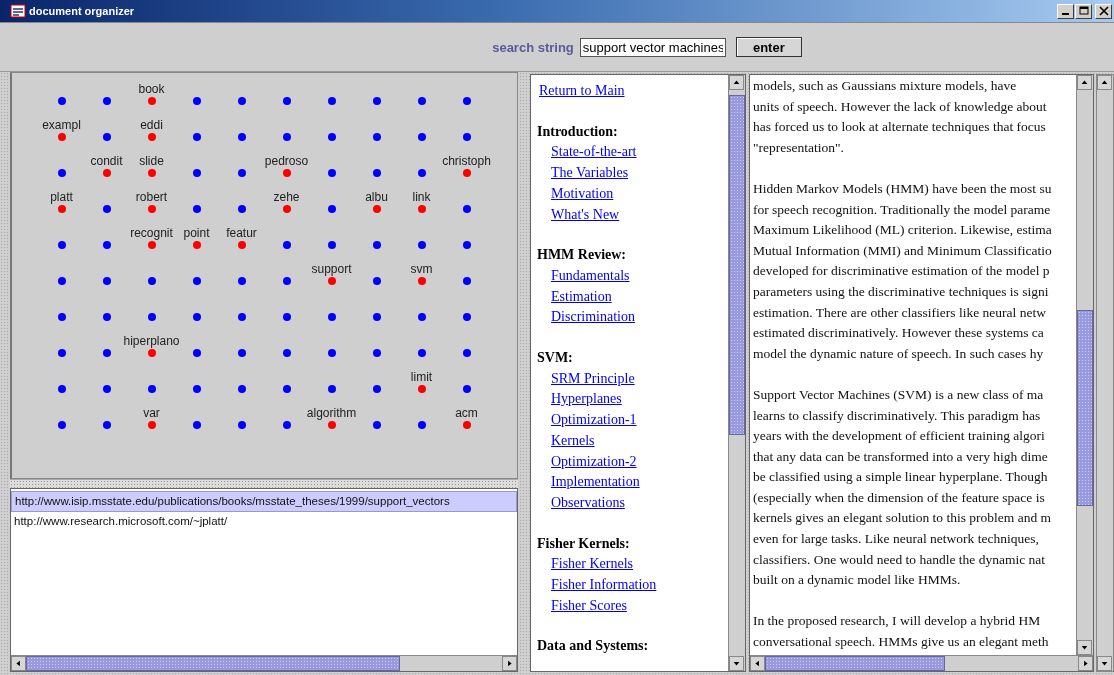 This screenshot has width=1114, height=675. What do you see at coordinates (589, 606) in the screenshot?
I see `link: Fisher Scores` at bounding box center [589, 606].